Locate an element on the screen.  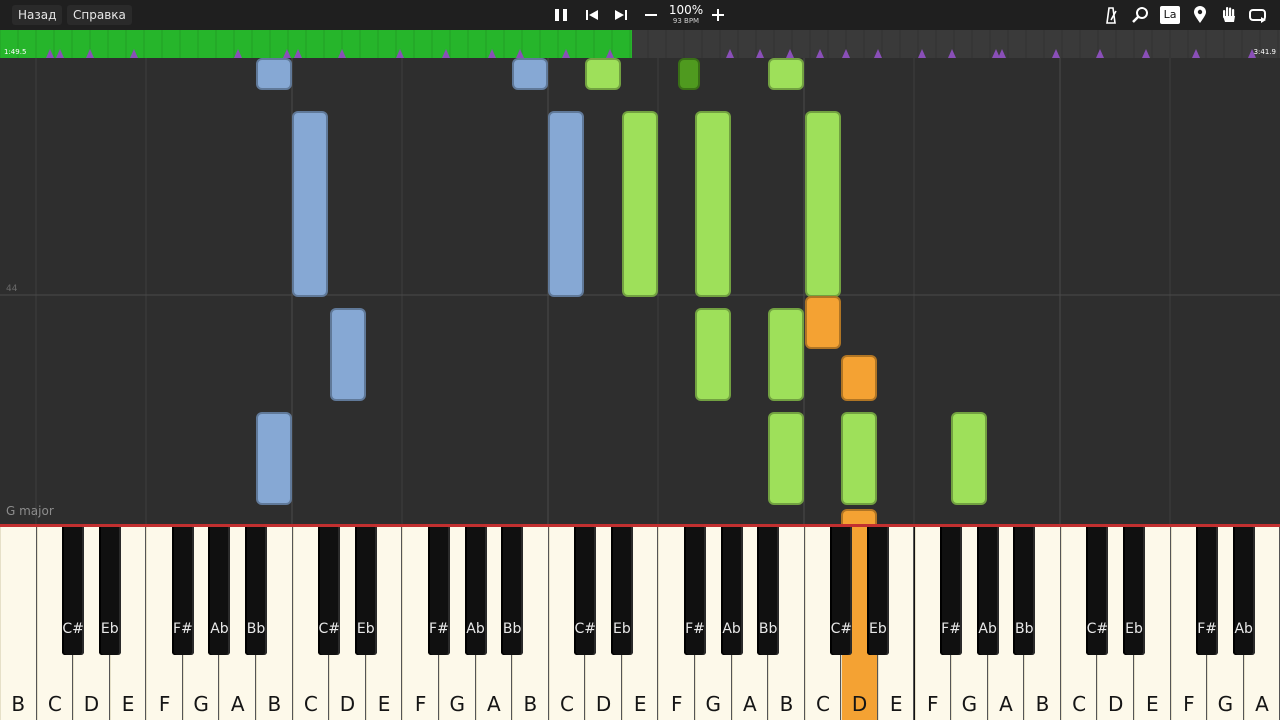
hand-icon is located at coordinates (1229, 15).